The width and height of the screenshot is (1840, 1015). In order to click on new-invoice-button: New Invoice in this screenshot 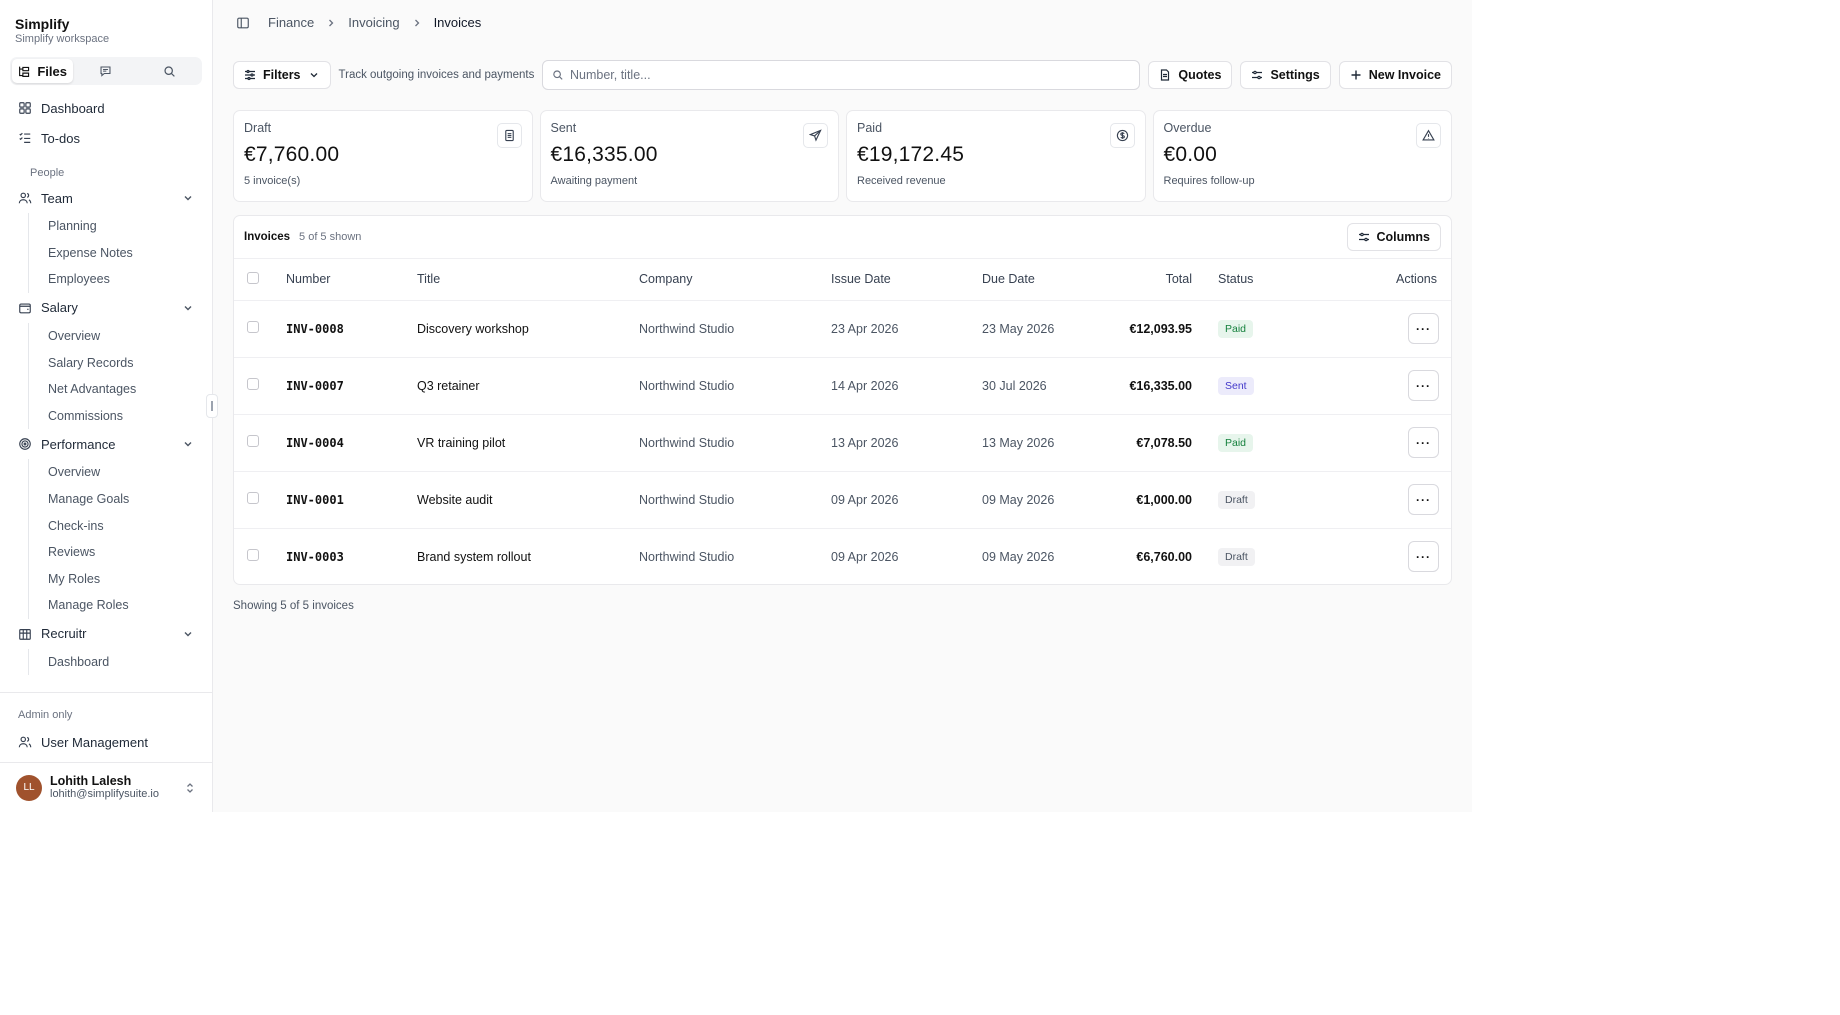, I will do `click(1395, 75)`.